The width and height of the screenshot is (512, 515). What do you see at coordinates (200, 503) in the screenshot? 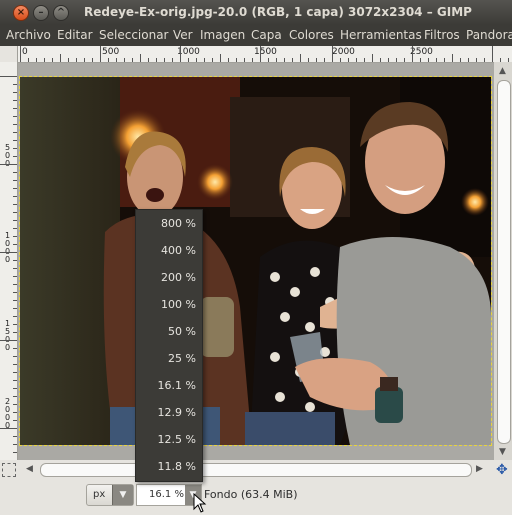
I see `mouse-cursor-icon` at bounding box center [200, 503].